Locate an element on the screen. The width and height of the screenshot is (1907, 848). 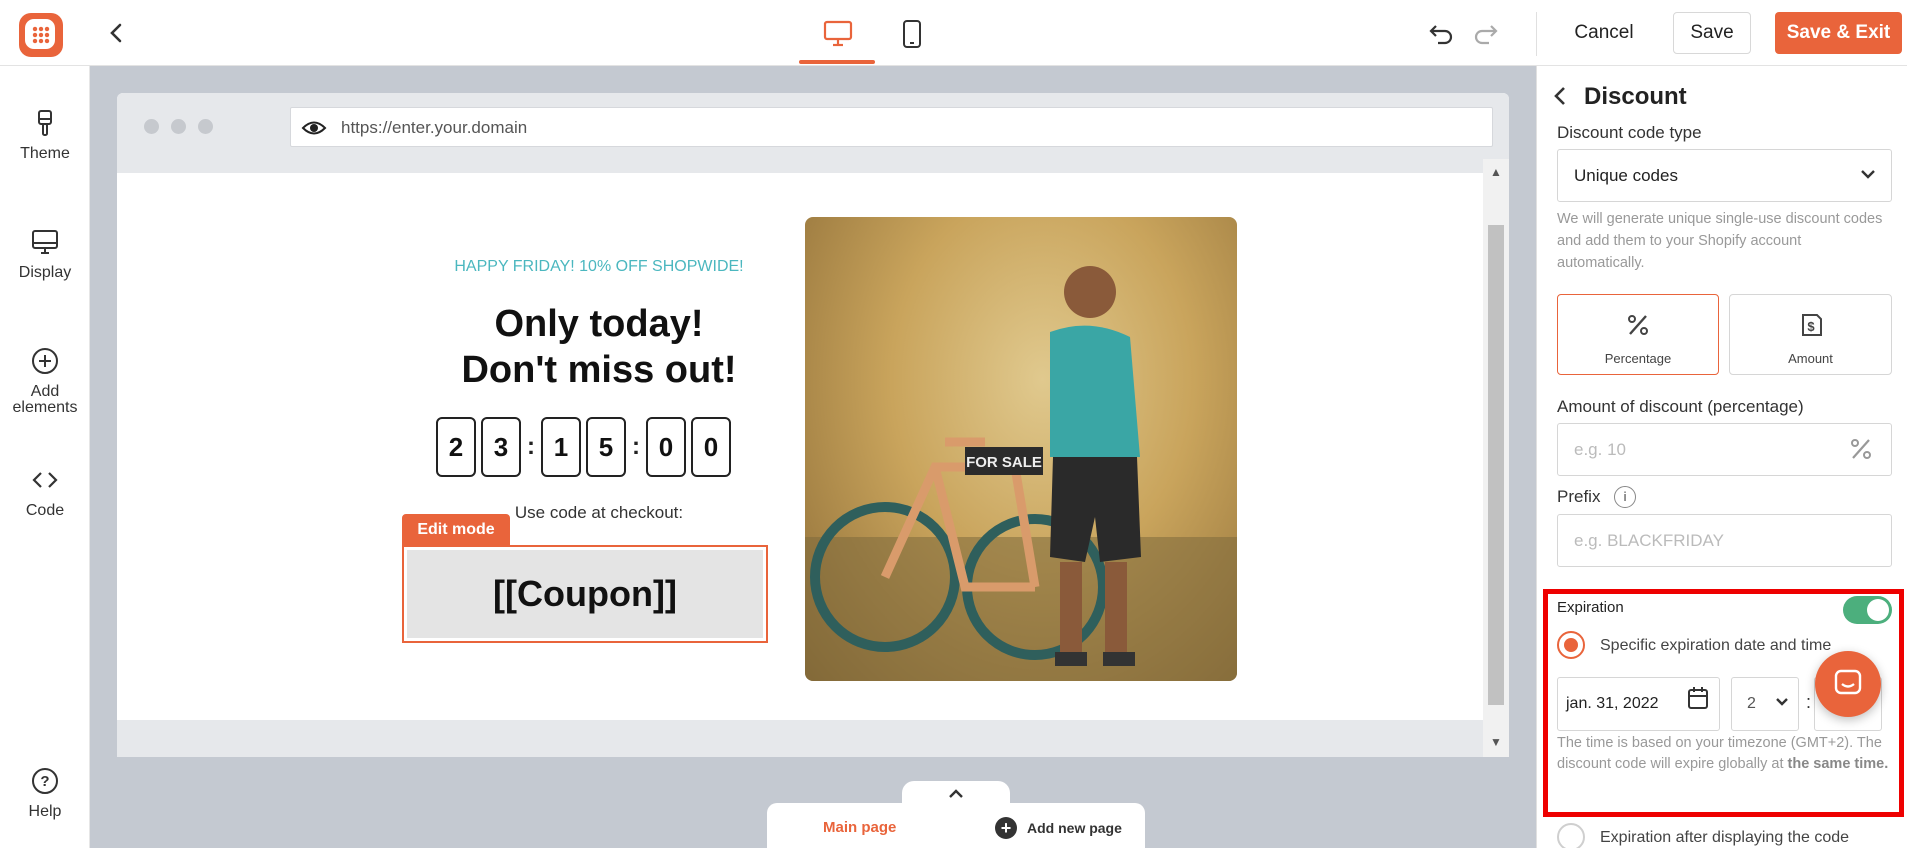
mobile-preview-icon is located at coordinates (912, 34).